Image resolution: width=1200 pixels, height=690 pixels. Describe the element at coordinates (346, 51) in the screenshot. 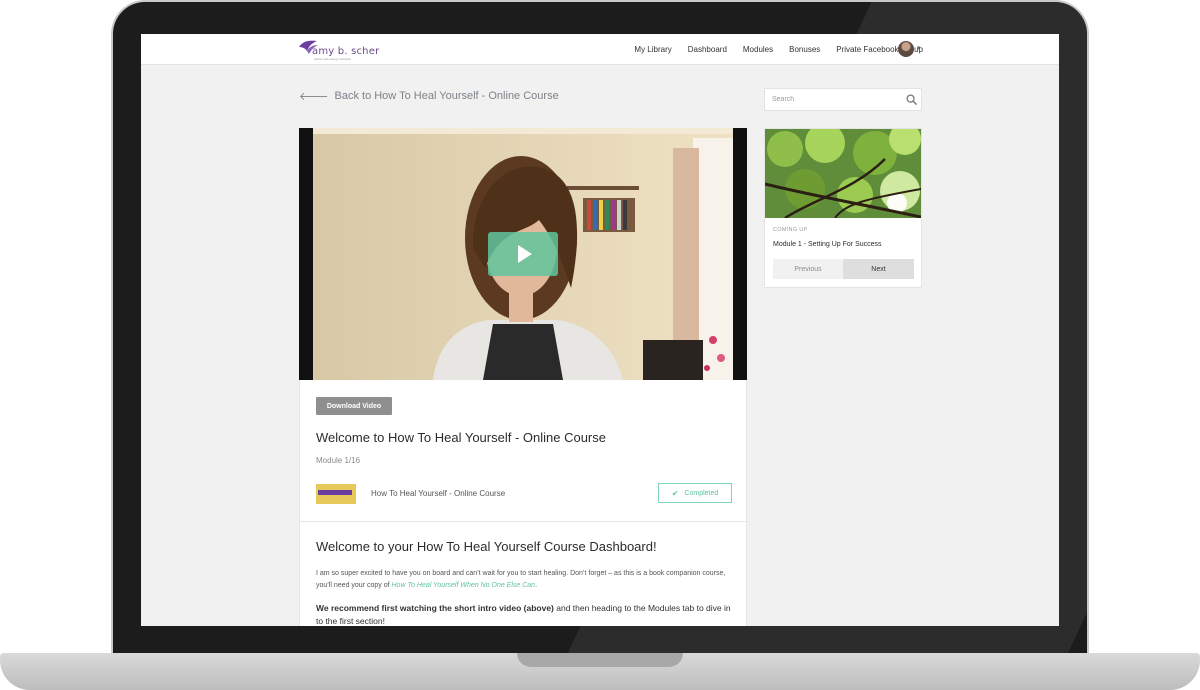

I see `logo-text: amy b. scher` at that location.